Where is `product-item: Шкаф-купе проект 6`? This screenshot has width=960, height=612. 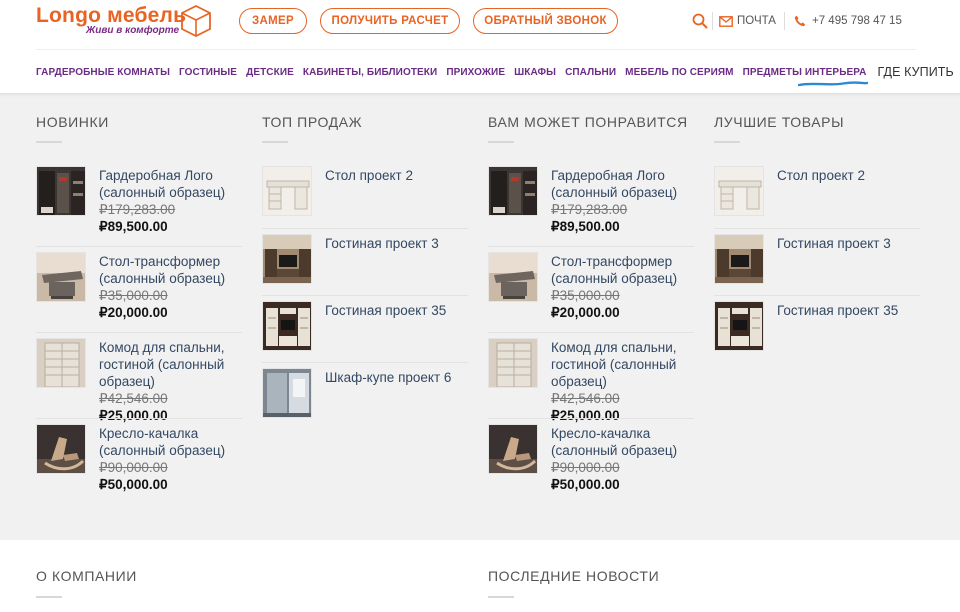 product-item: Шкаф-купе проект 6 is located at coordinates (365, 394).